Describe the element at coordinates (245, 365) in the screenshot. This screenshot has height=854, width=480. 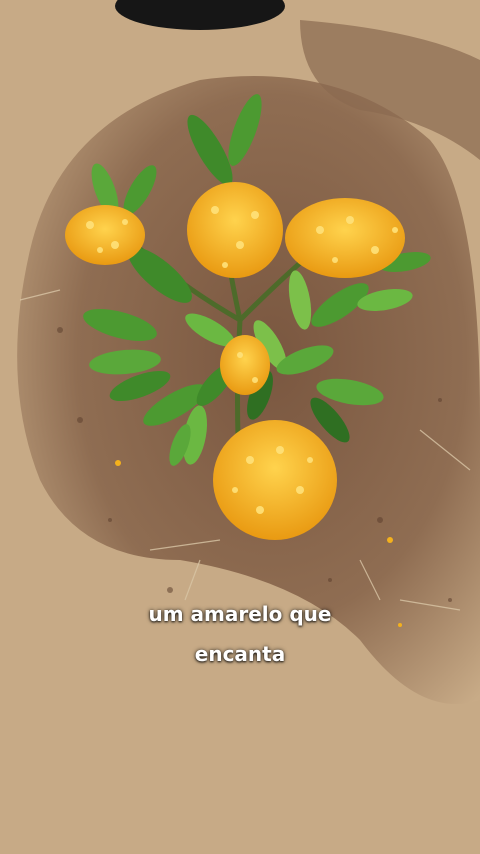
I see `flower-cluster-middle` at that location.